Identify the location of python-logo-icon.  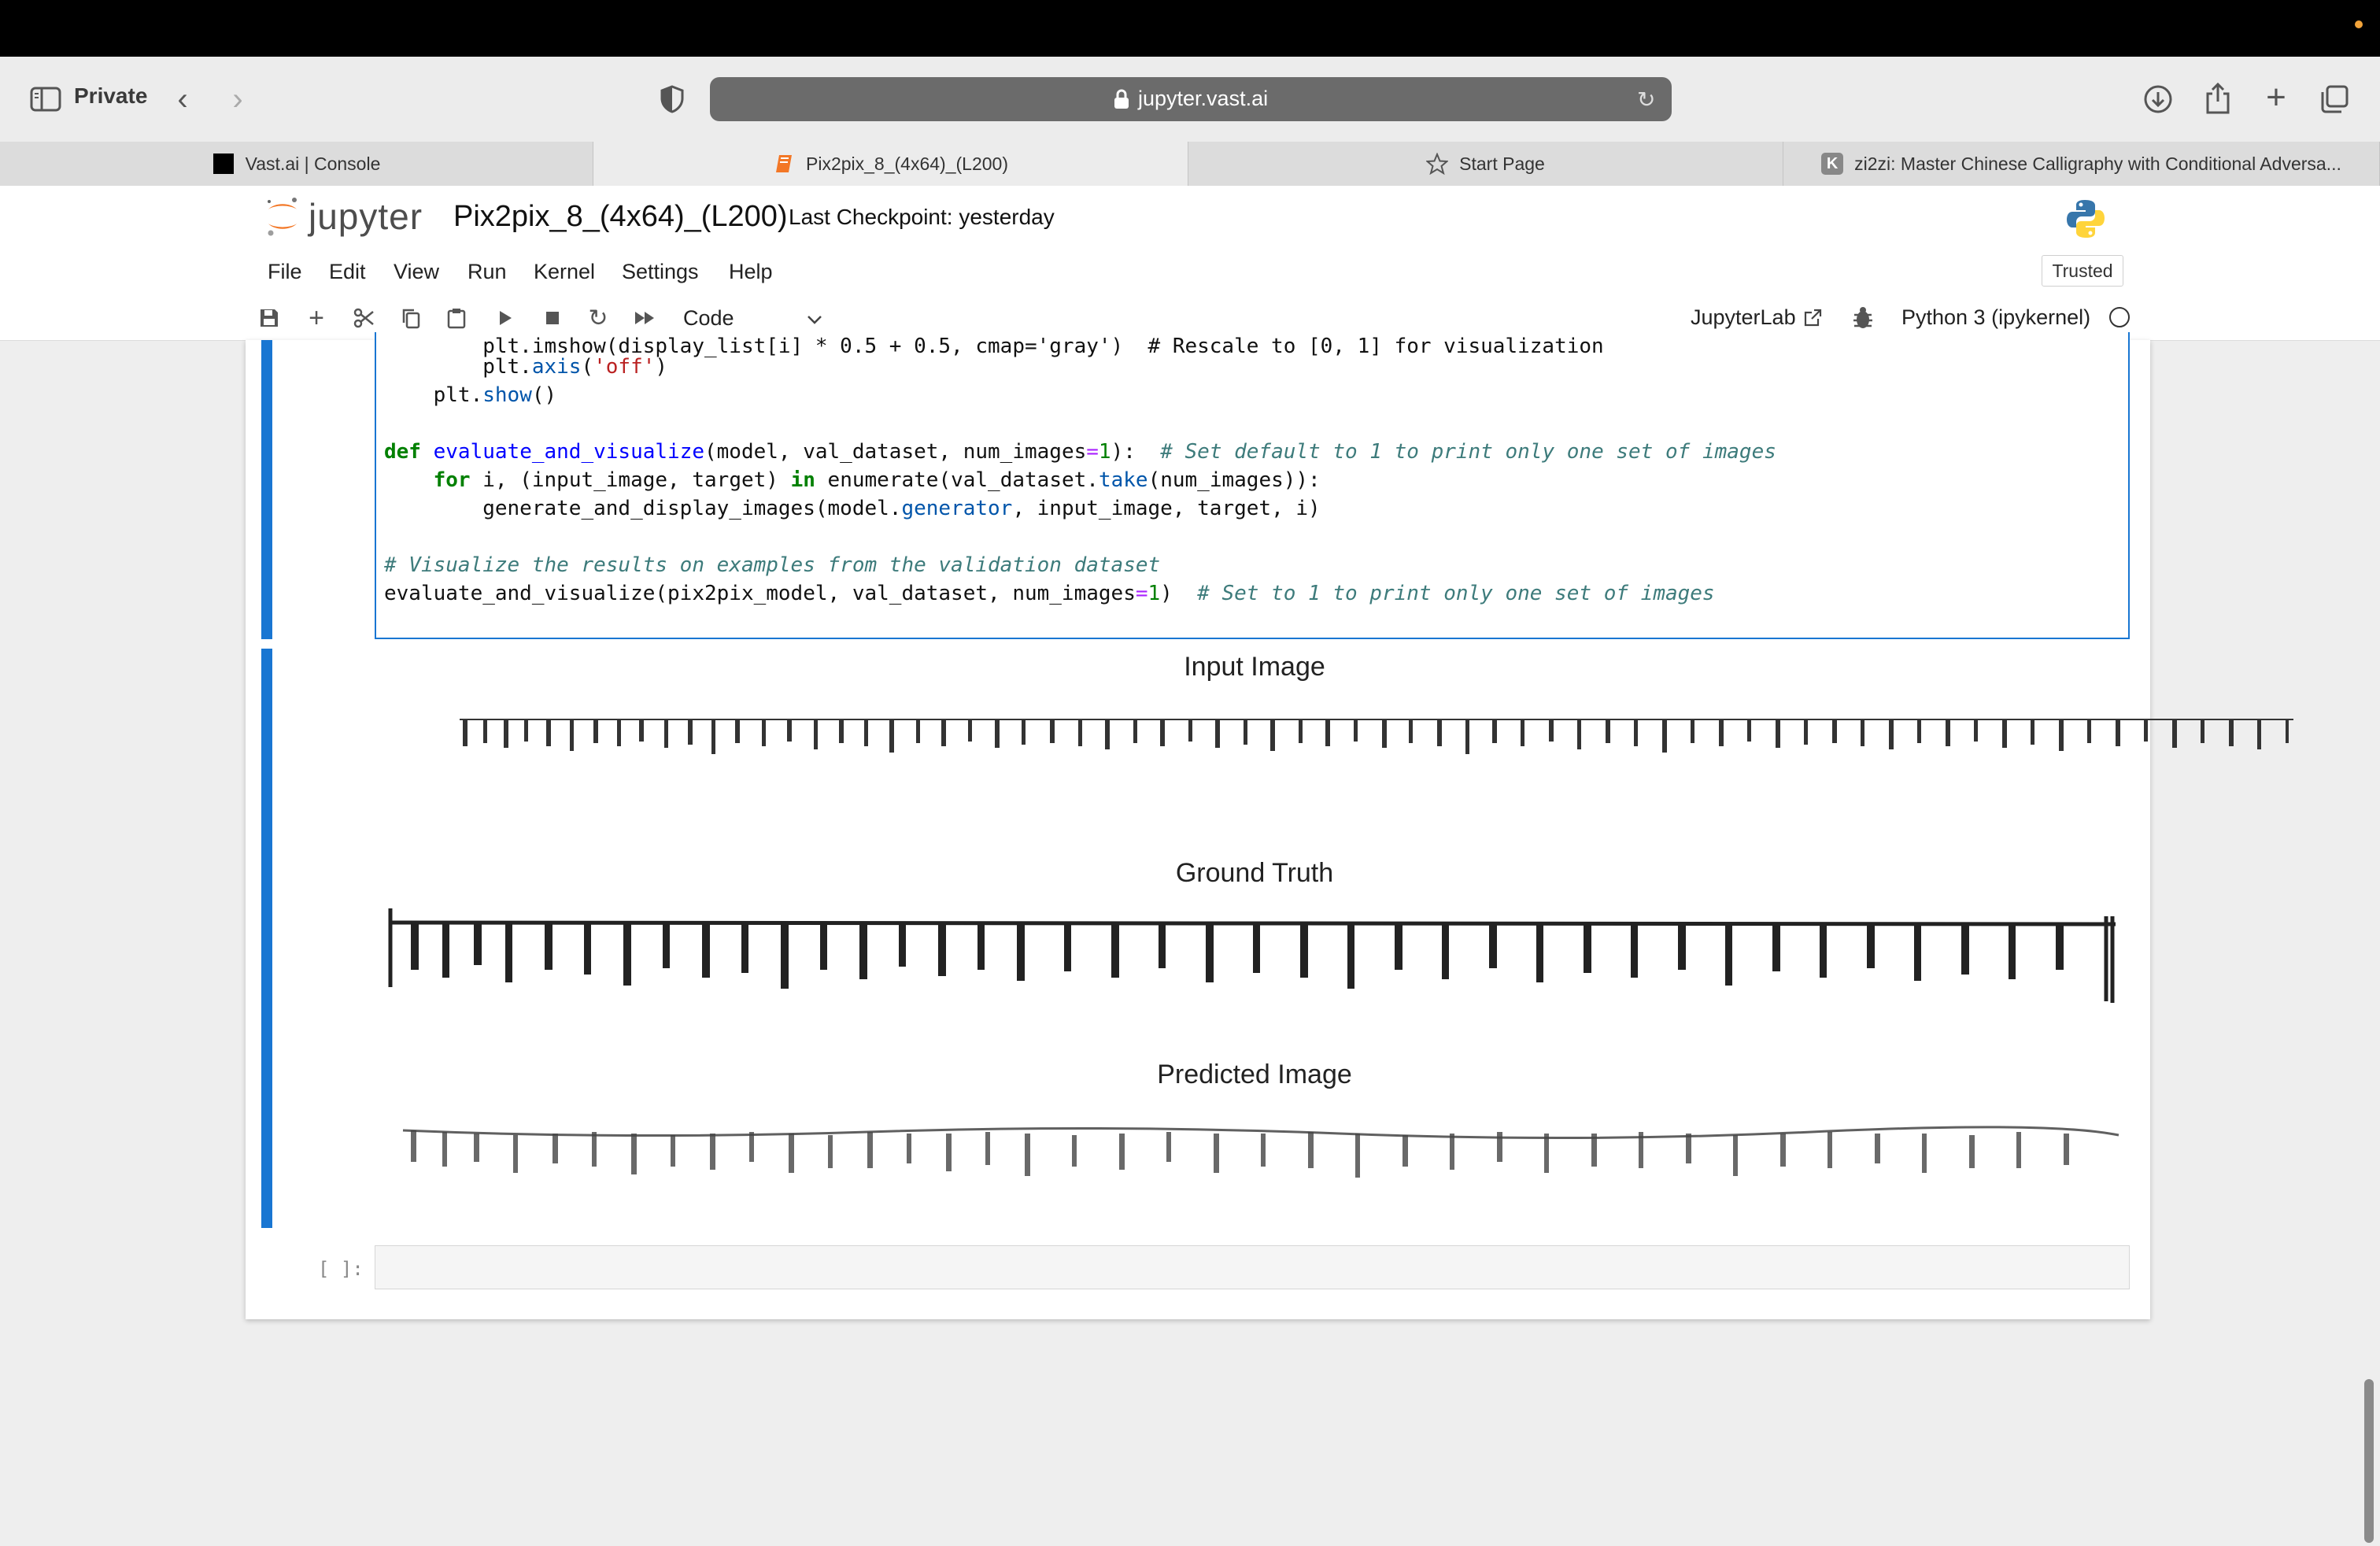
(2085, 218).